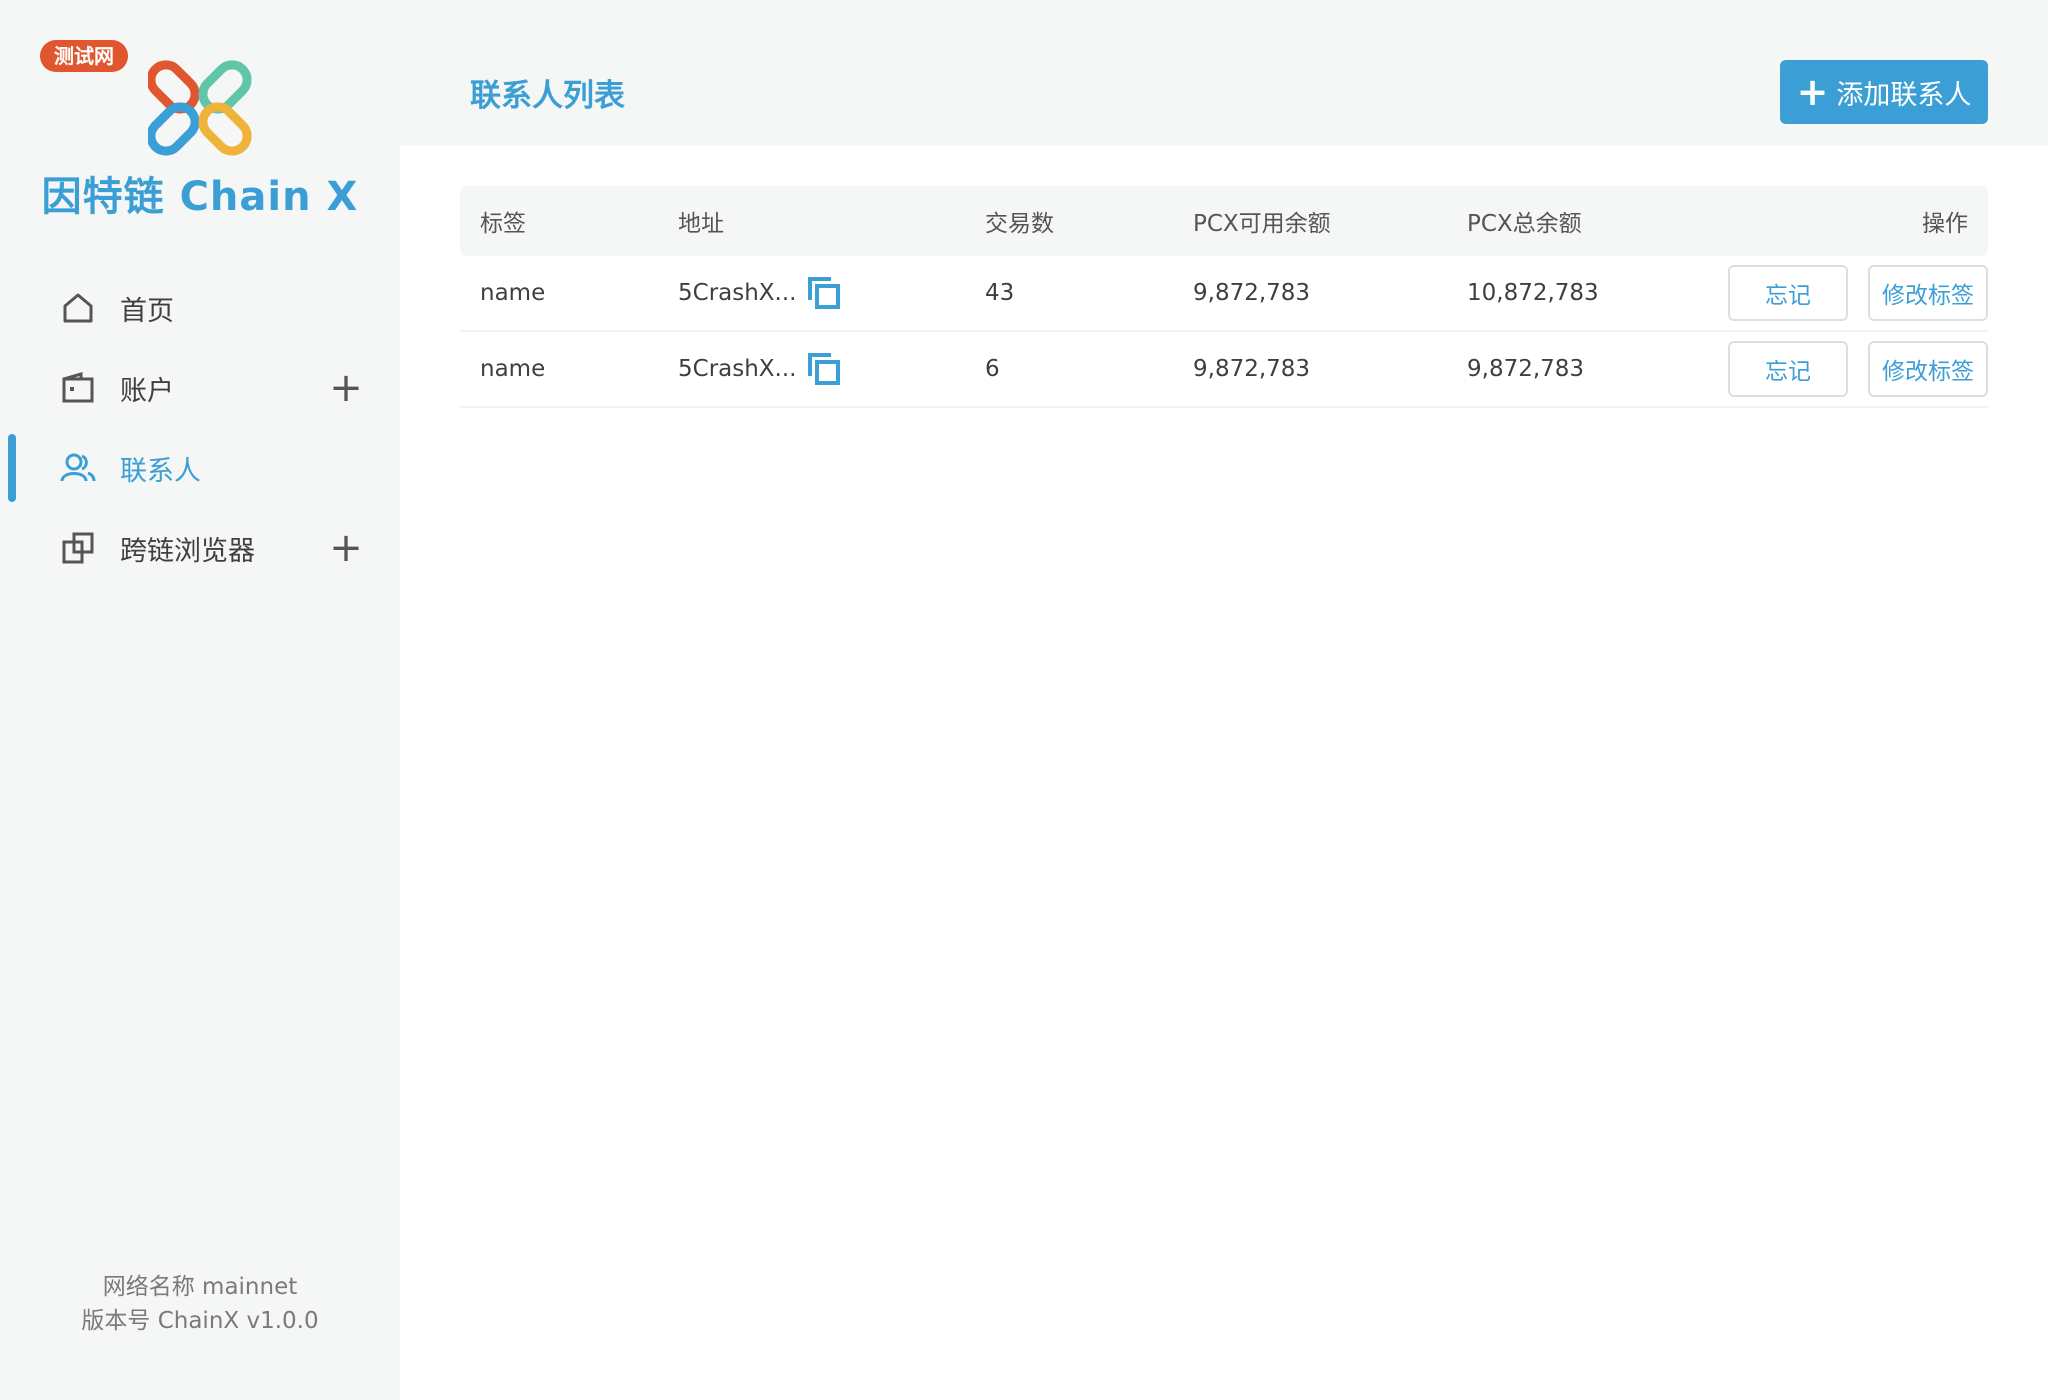 Image resolution: width=2048 pixels, height=1400 pixels. What do you see at coordinates (992, 369) in the screenshot?
I see `tx-count: 6` at bounding box center [992, 369].